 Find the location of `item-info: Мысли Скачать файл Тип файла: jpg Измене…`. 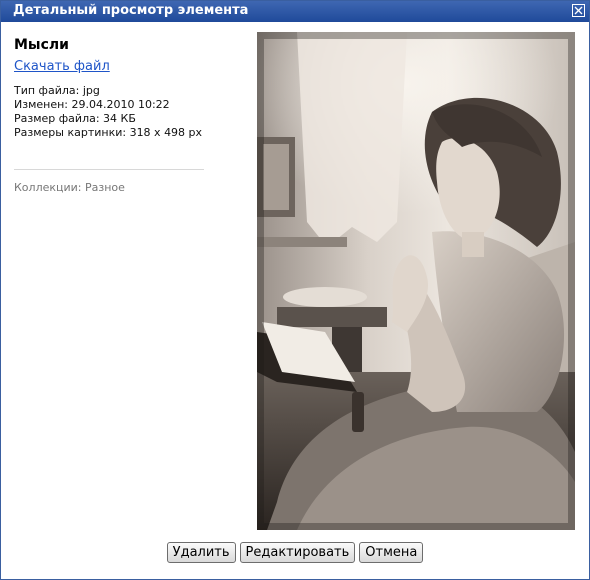

item-info: Мысли Скачать файл Тип файла: jpg Измене… is located at coordinates (109, 88).